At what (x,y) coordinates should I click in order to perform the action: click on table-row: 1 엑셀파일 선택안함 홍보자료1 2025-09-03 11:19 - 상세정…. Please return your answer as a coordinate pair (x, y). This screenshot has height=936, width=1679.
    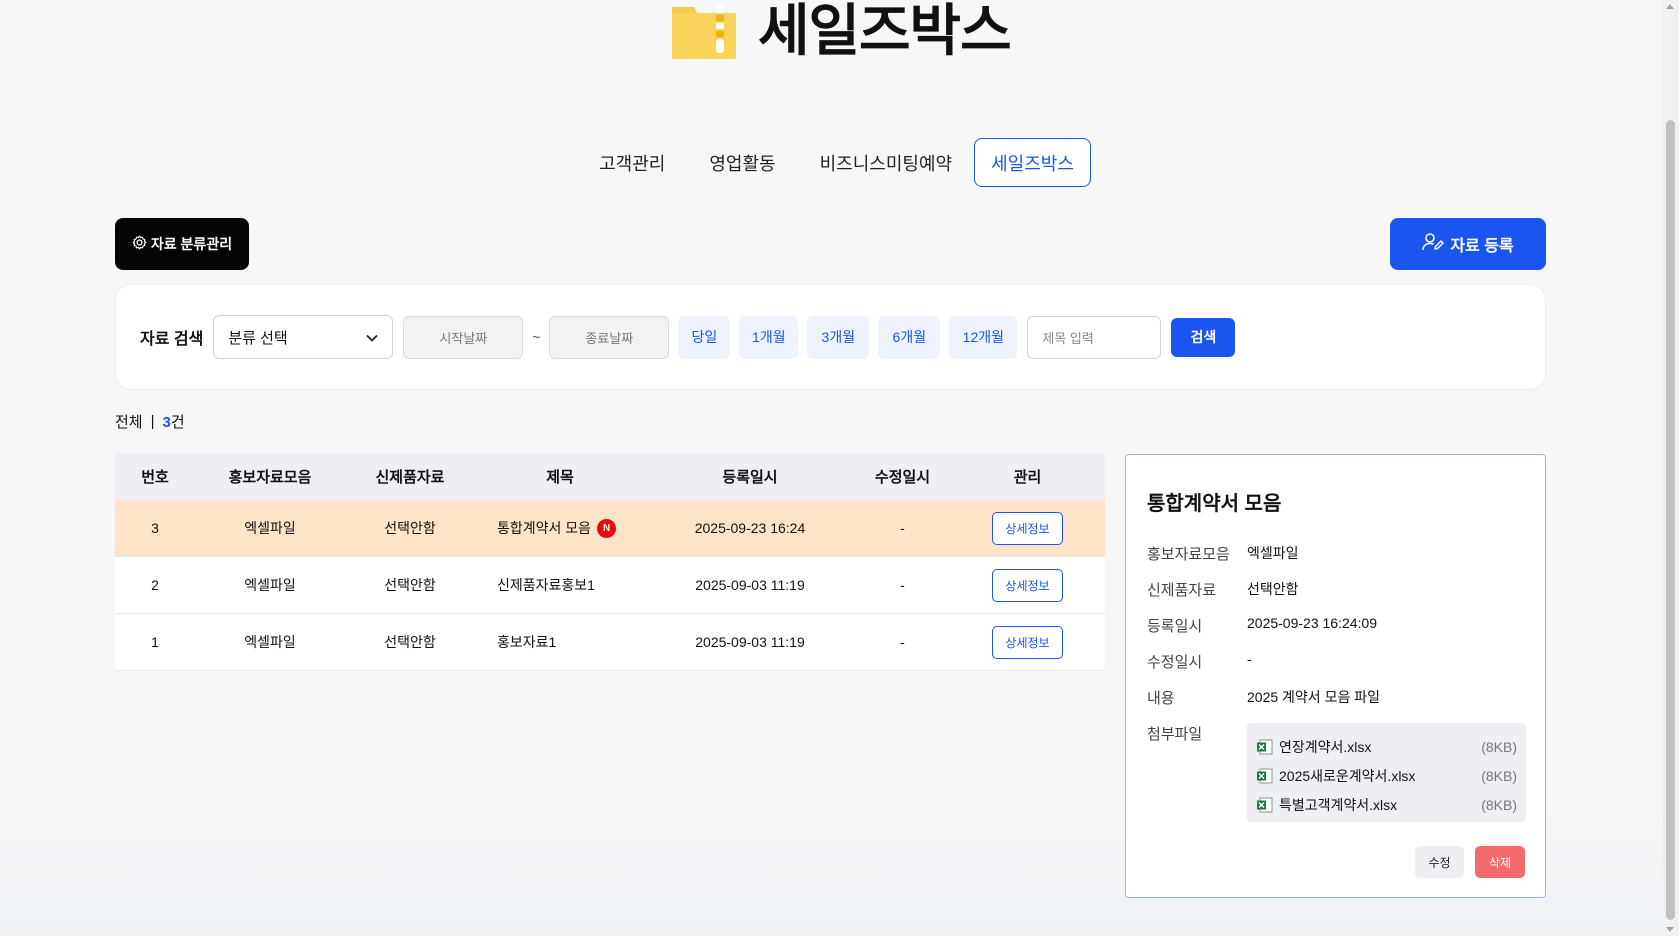
    Looking at the image, I should click on (610, 642).